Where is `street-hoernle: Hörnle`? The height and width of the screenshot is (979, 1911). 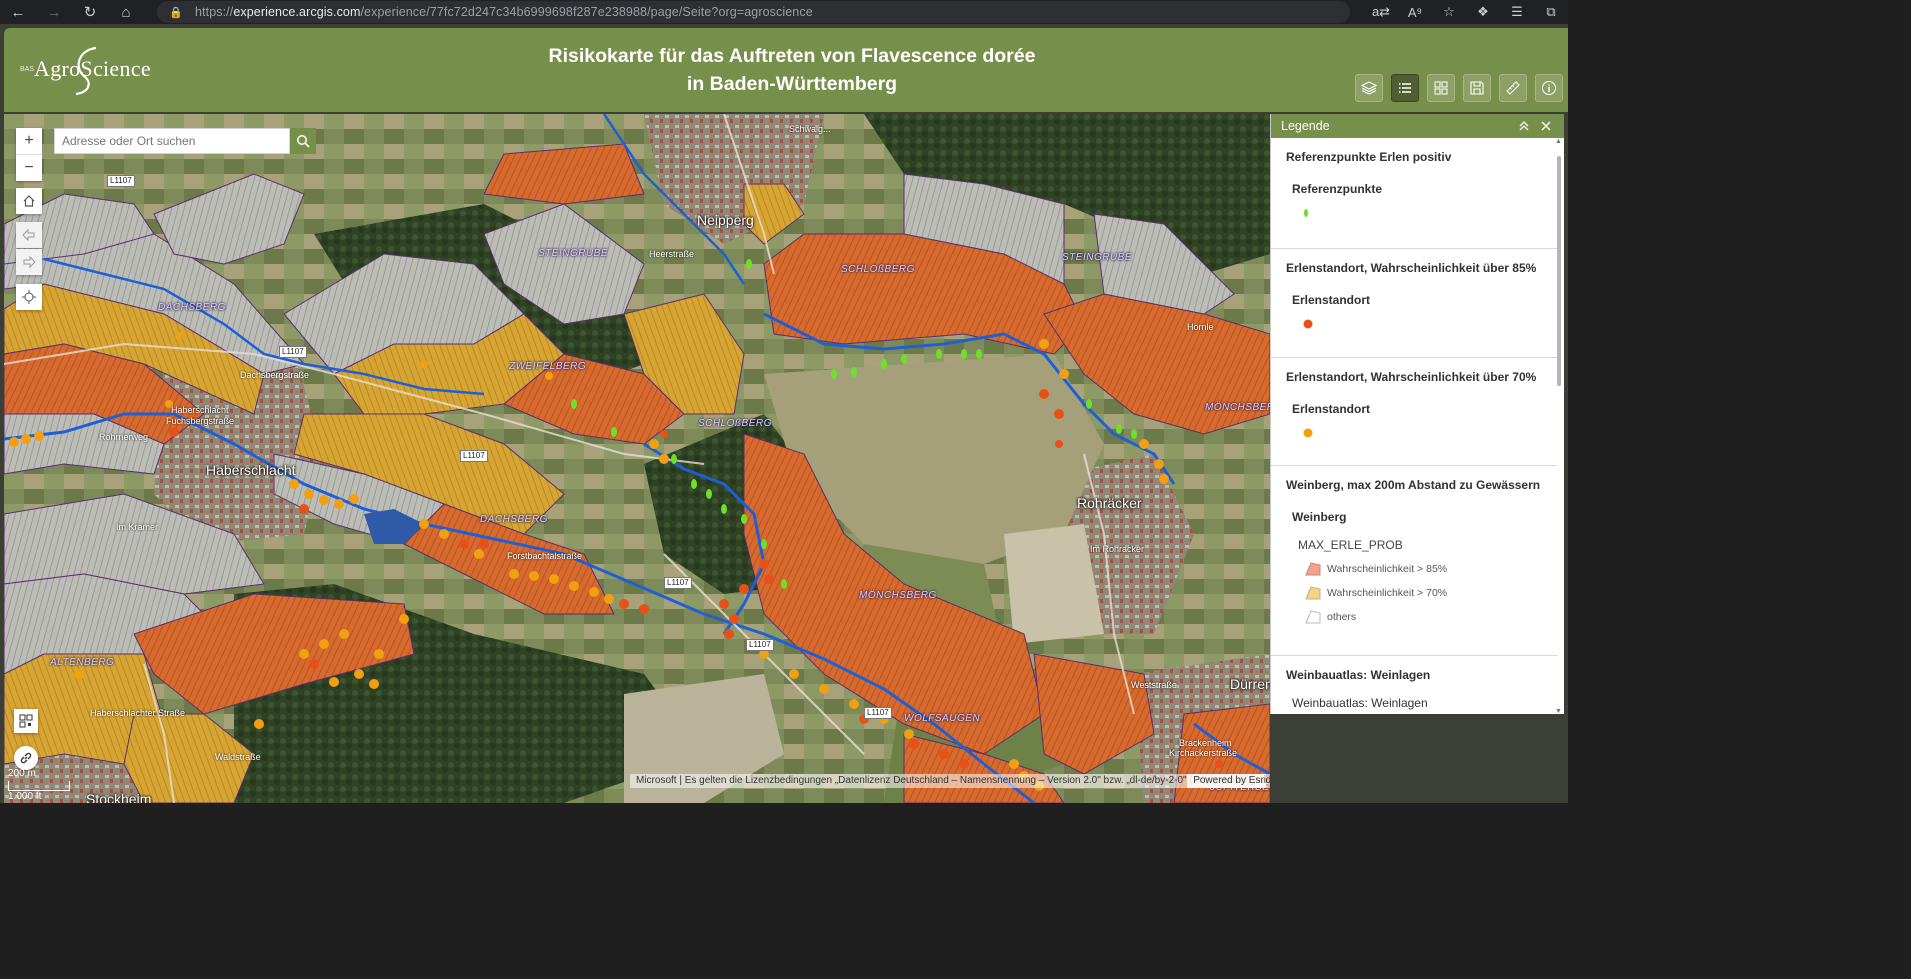
street-hoernle: Hörnle is located at coordinates (1200, 327).